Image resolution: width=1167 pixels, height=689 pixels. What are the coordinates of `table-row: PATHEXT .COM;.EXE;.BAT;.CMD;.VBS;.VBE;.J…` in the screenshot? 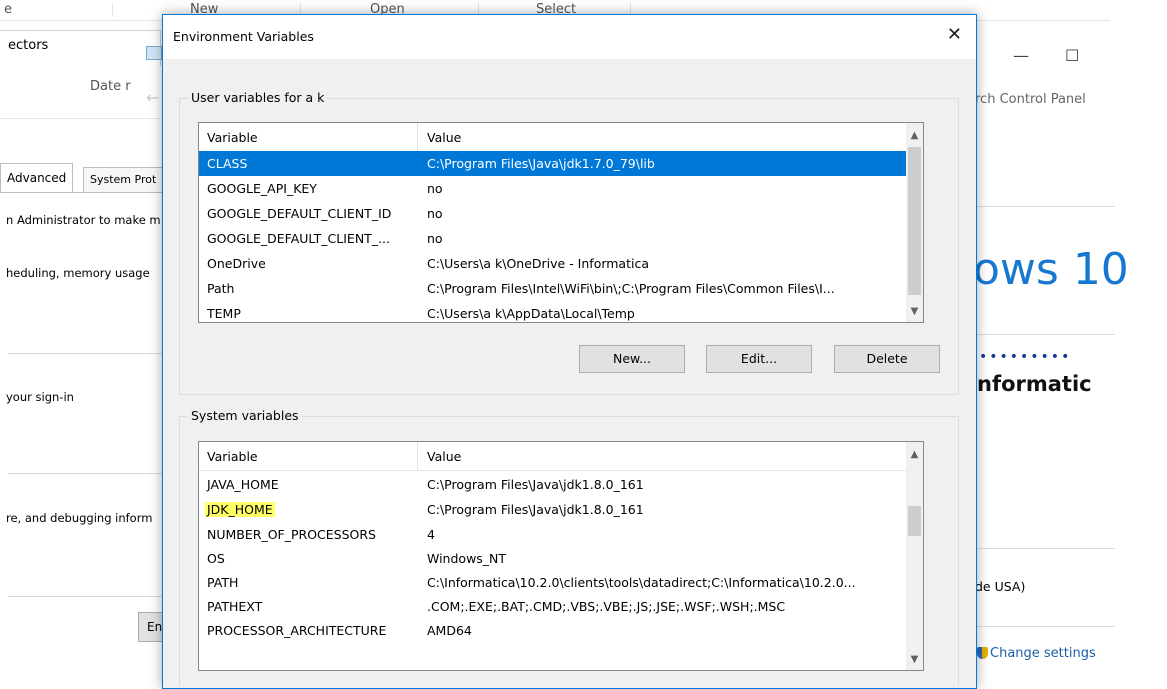 It's located at (559, 606).